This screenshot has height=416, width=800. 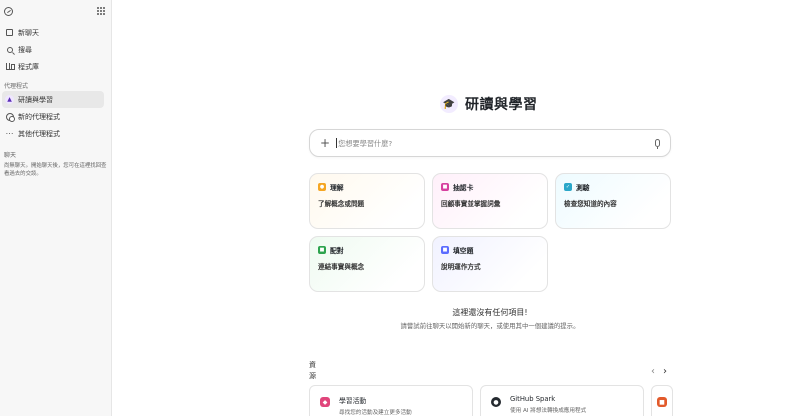 What do you see at coordinates (341, 267) in the screenshot?
I see `card-desc: 連結事實與概念` at bounding box center [341, 267].